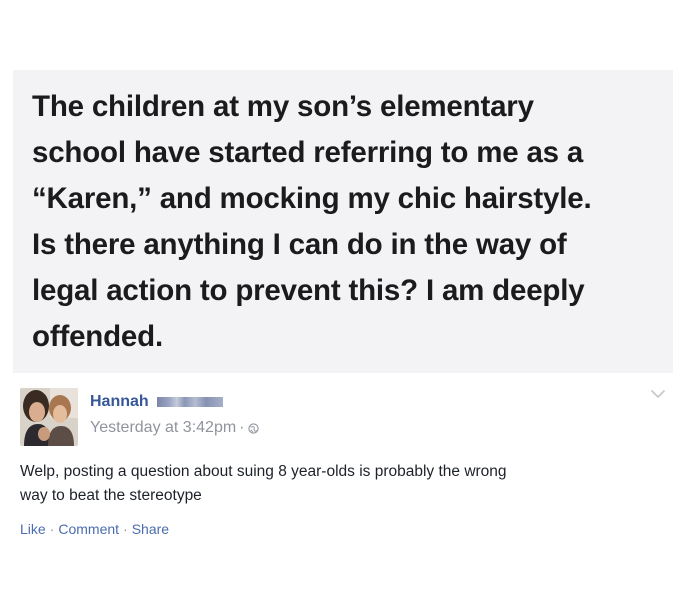 The image size is (685, 591). What do you see at coordinates (308, 152) in the screenshot?
I see `post-text-line: school have started referring to me as a` at bounding box center [308, 152].